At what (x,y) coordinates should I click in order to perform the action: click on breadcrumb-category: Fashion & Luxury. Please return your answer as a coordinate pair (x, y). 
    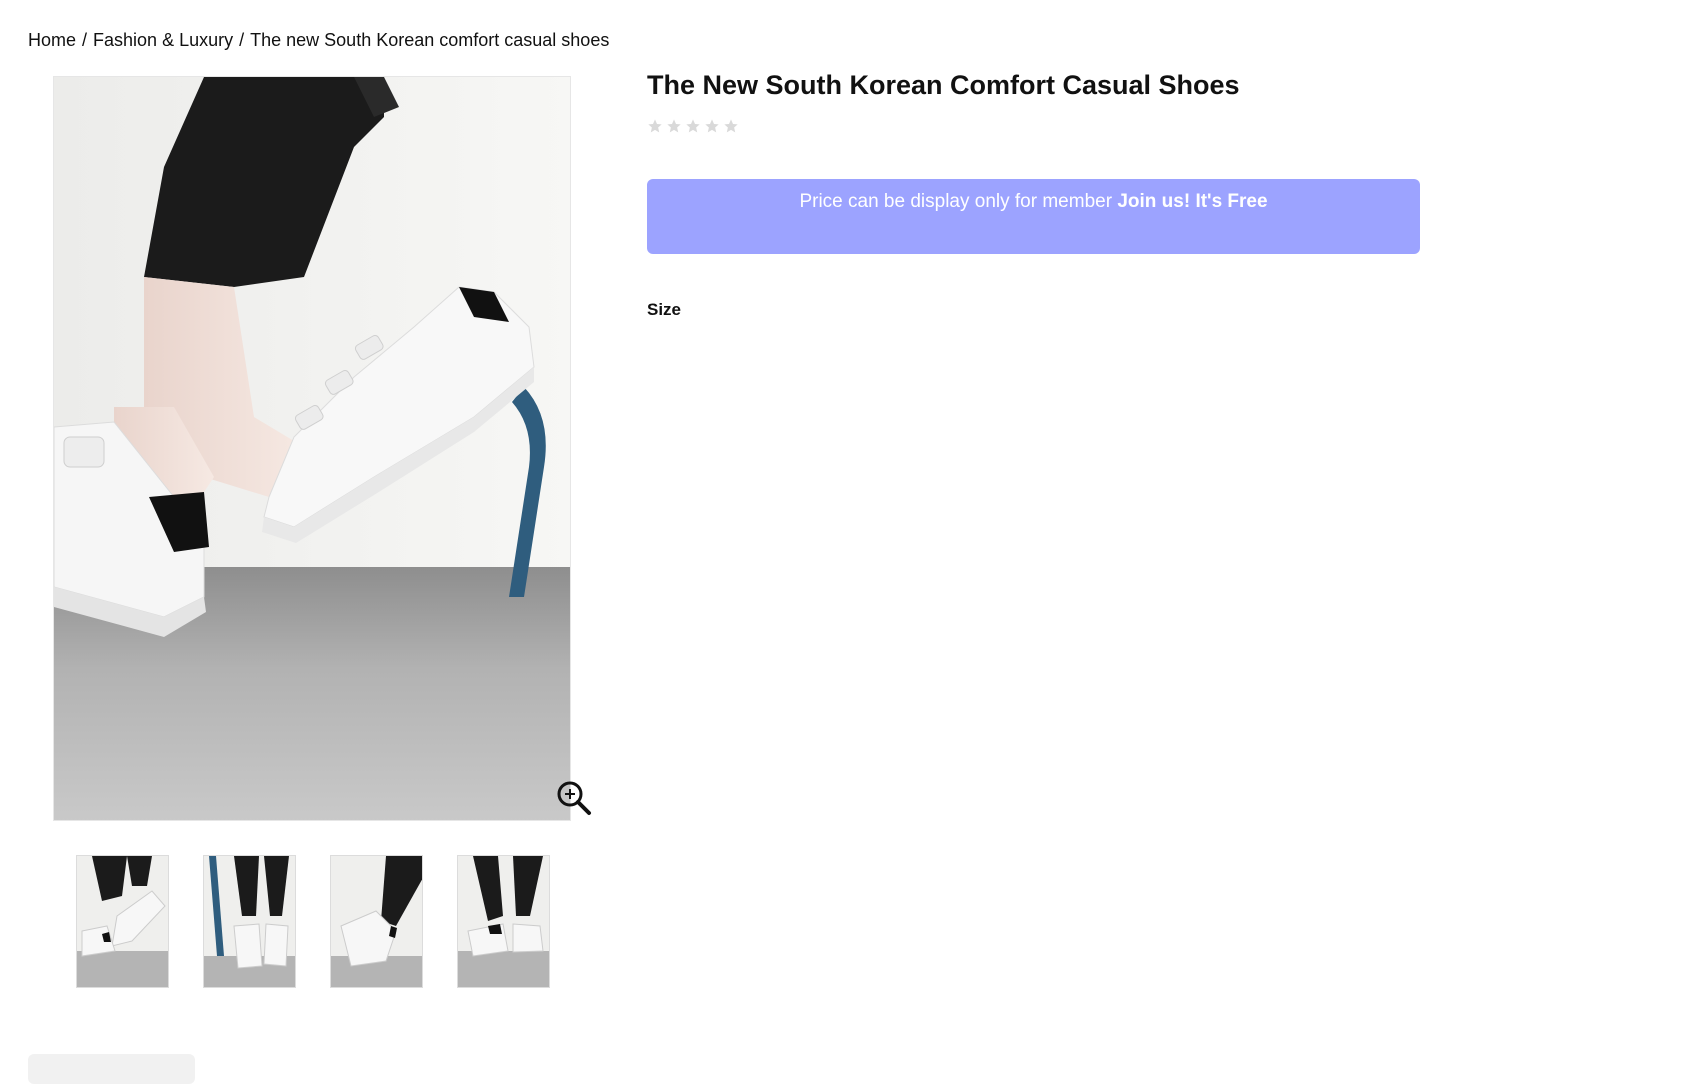
    Looking at the image, I should click on (163, 40).